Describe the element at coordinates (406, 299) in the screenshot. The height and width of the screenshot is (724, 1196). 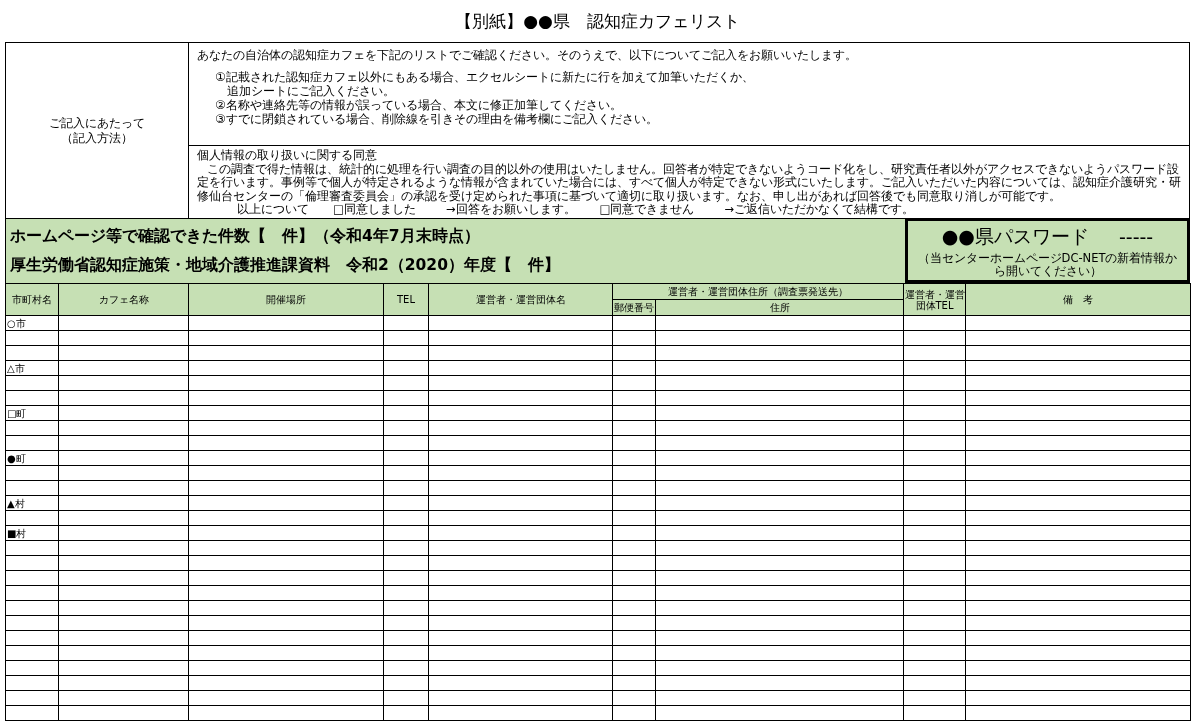
I see `column-header: TEL` at that location.